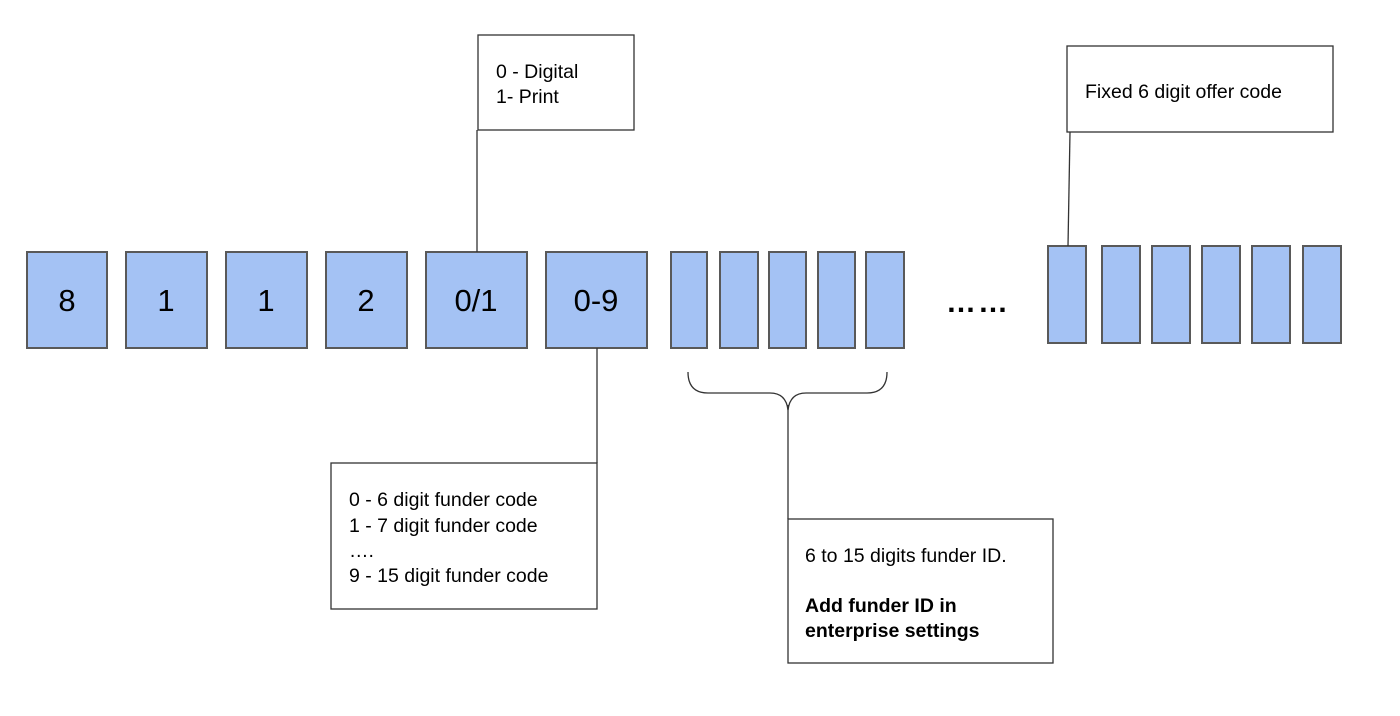  Describe the element at coordinates (66, 300) in the screenshot. I see `digit-label: 8` at that location.